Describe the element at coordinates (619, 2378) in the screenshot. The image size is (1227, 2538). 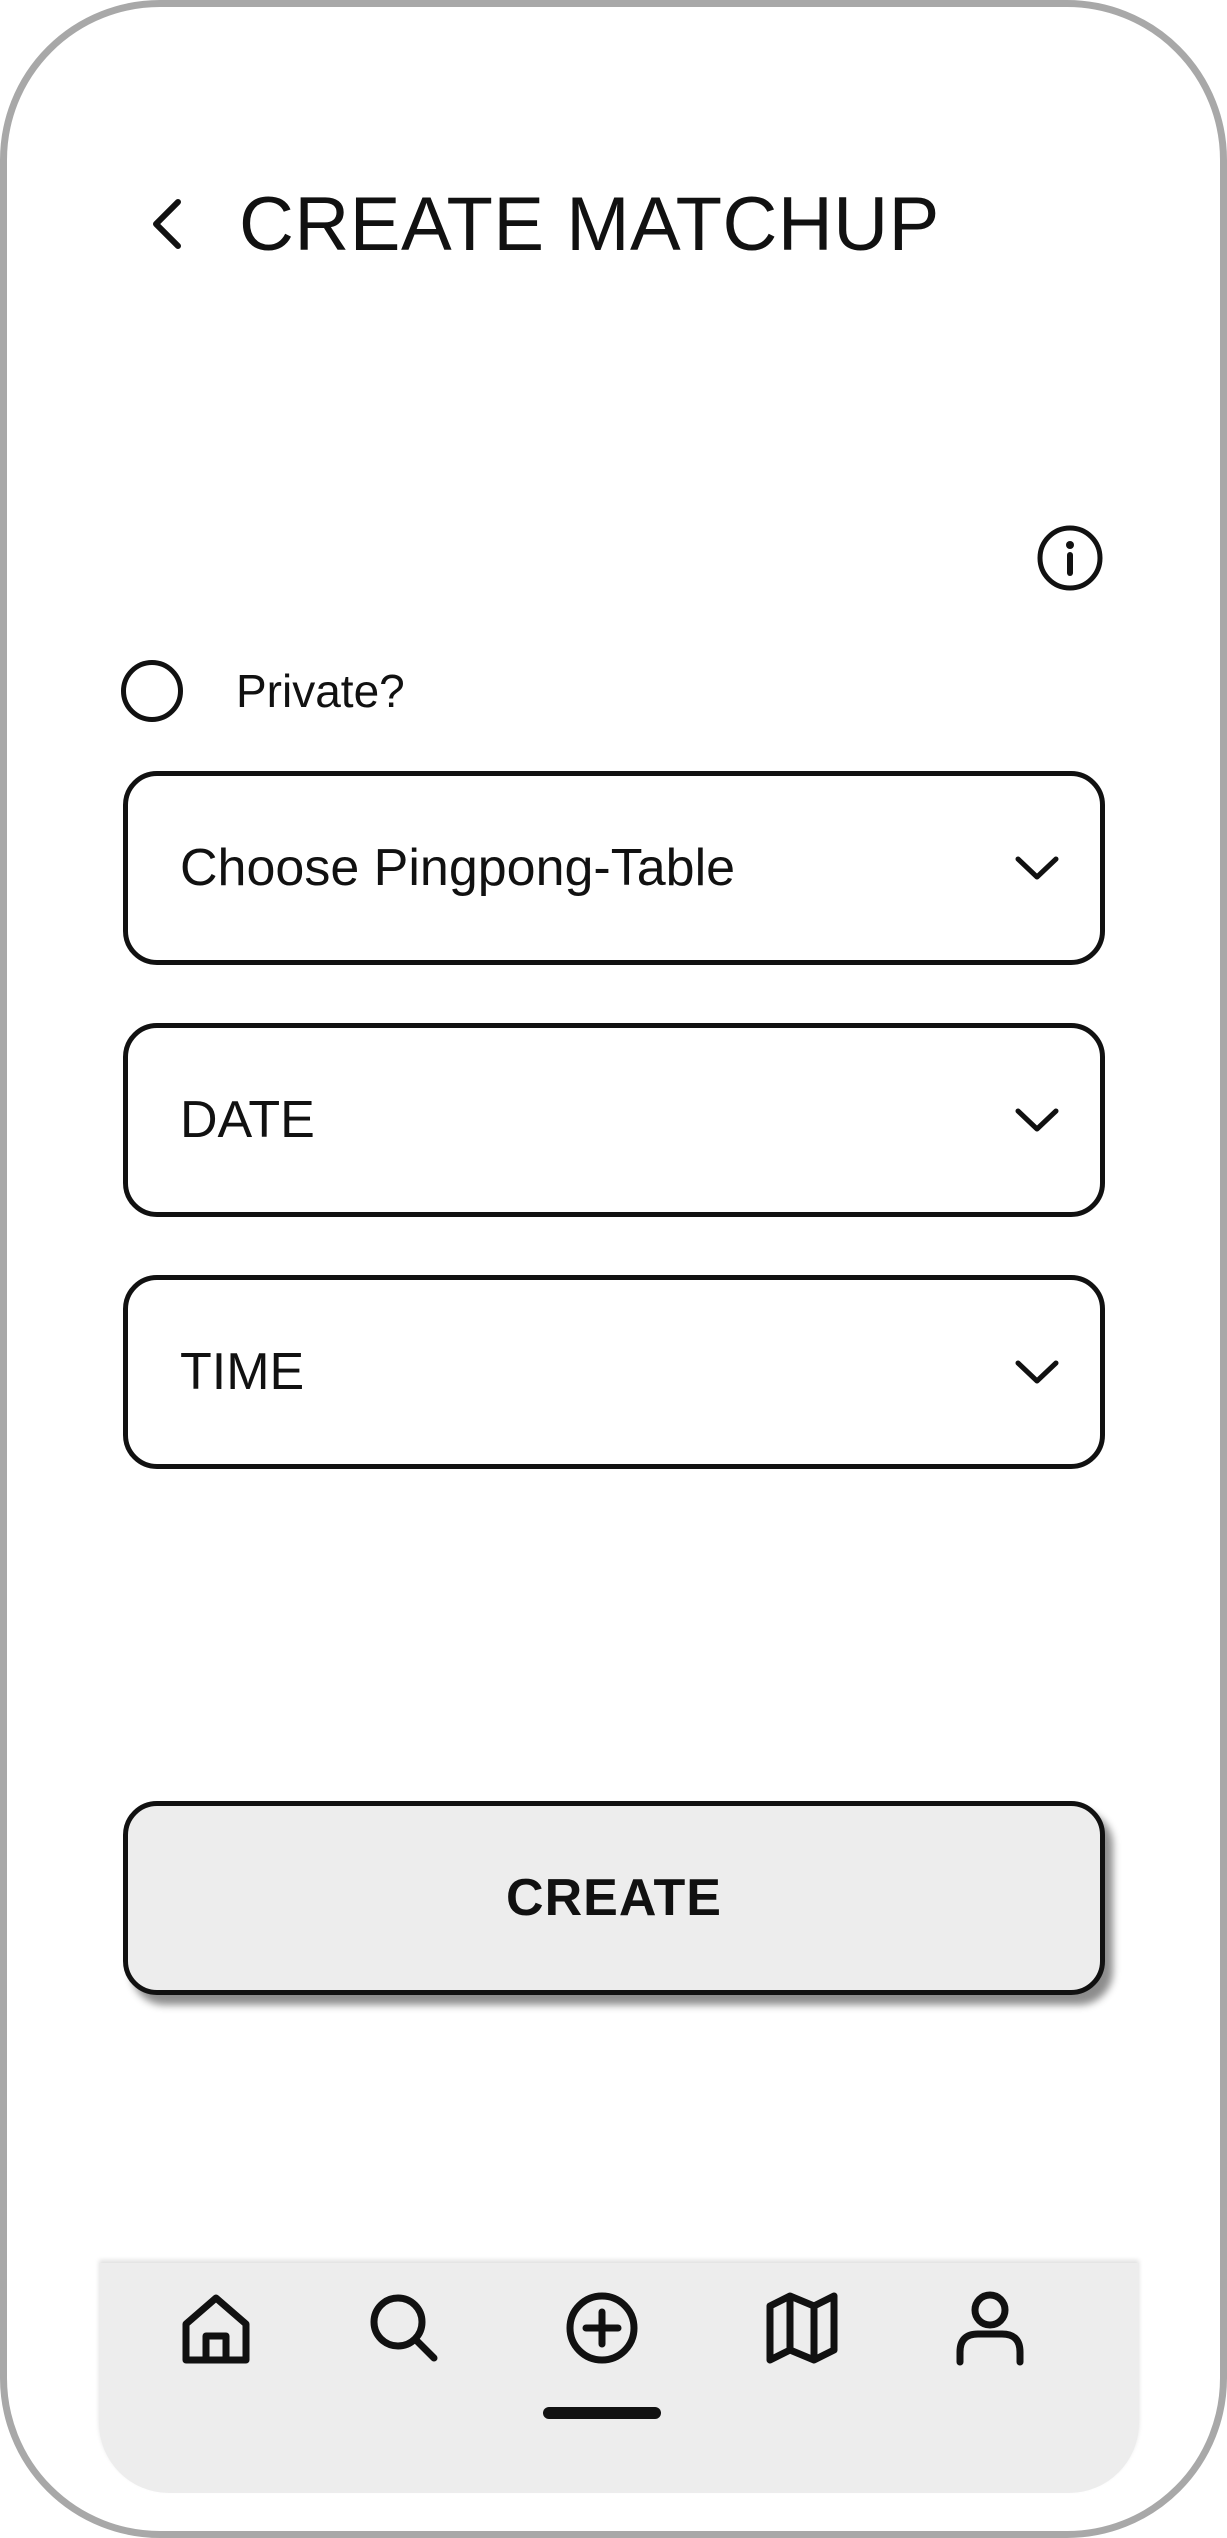
I see `bottom-nav` at that location.